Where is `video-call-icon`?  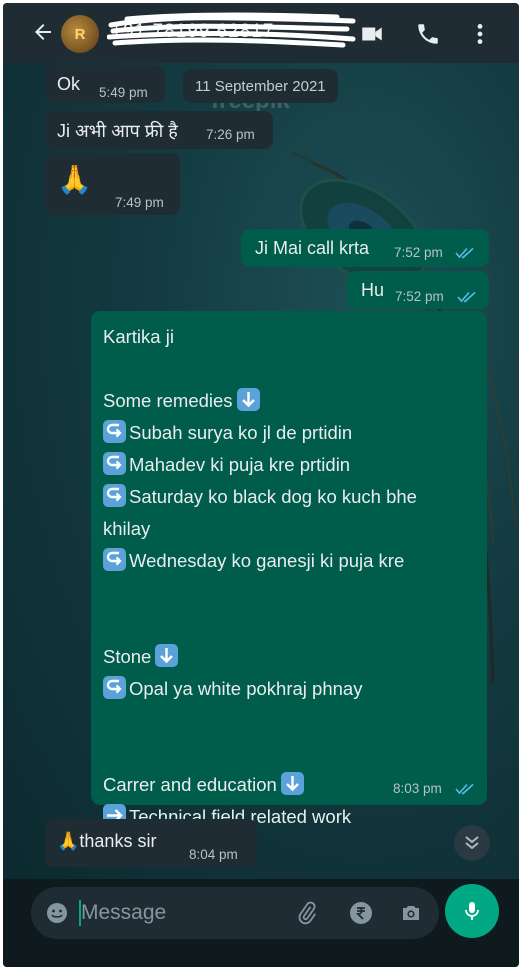
video-call-icon is located at coordinates (372, 34).